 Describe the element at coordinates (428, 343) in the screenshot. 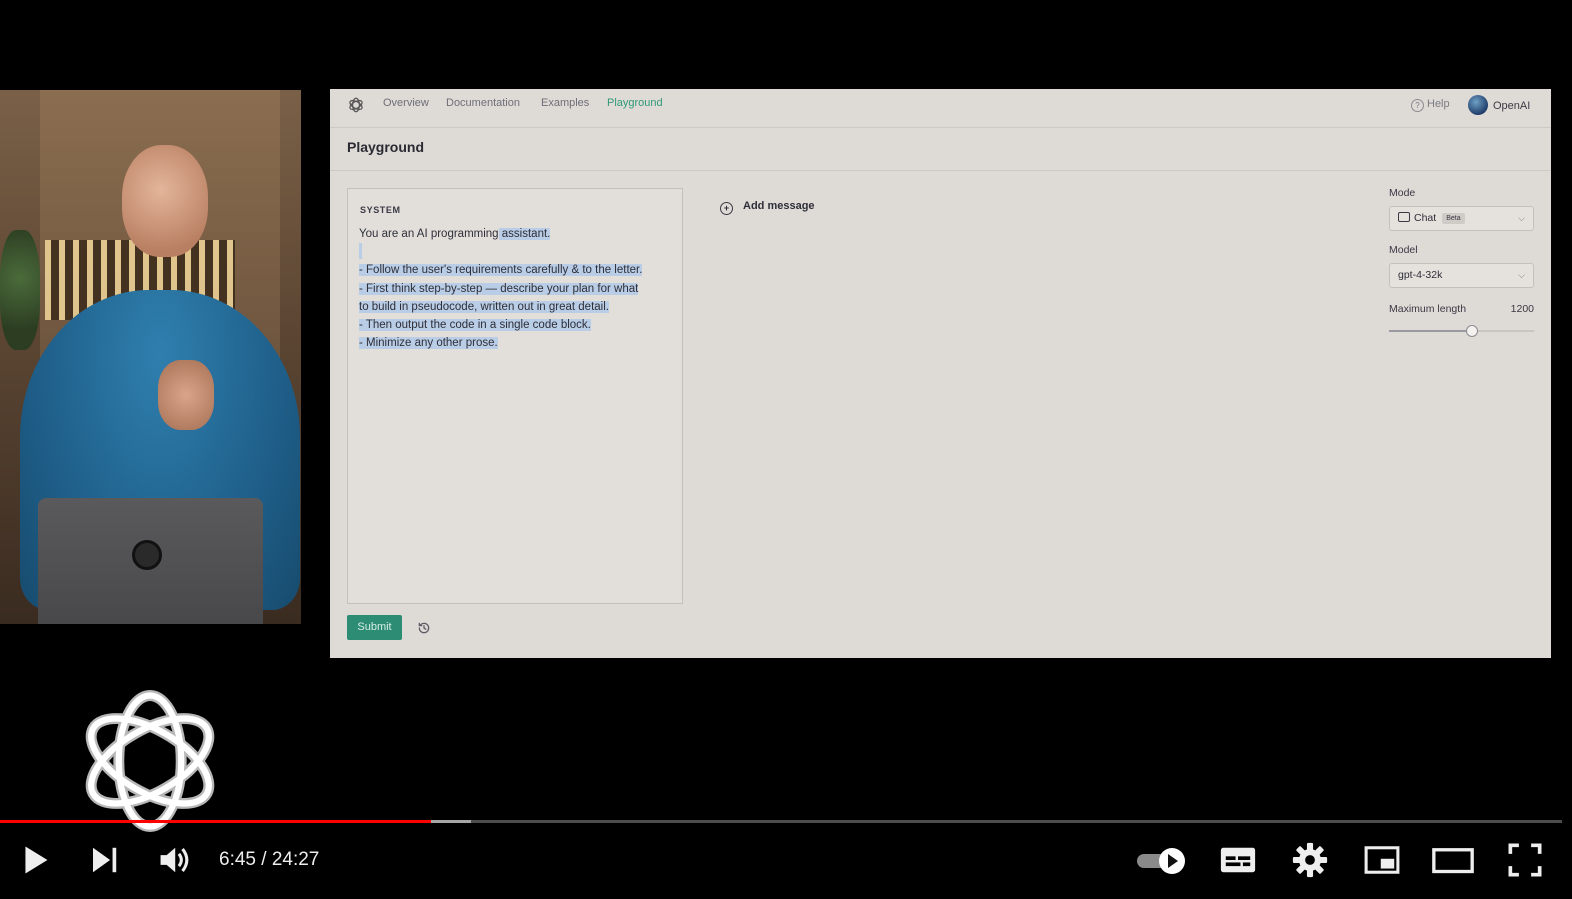

I see `system-line-selected: - Minimize any other prose.` at that location.